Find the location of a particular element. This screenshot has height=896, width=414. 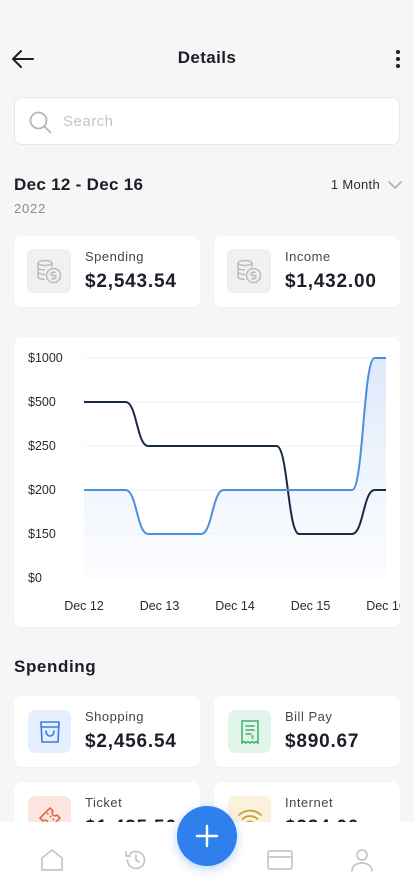

x-tick-label: Dec 15 is located at coordinates (311, 606).